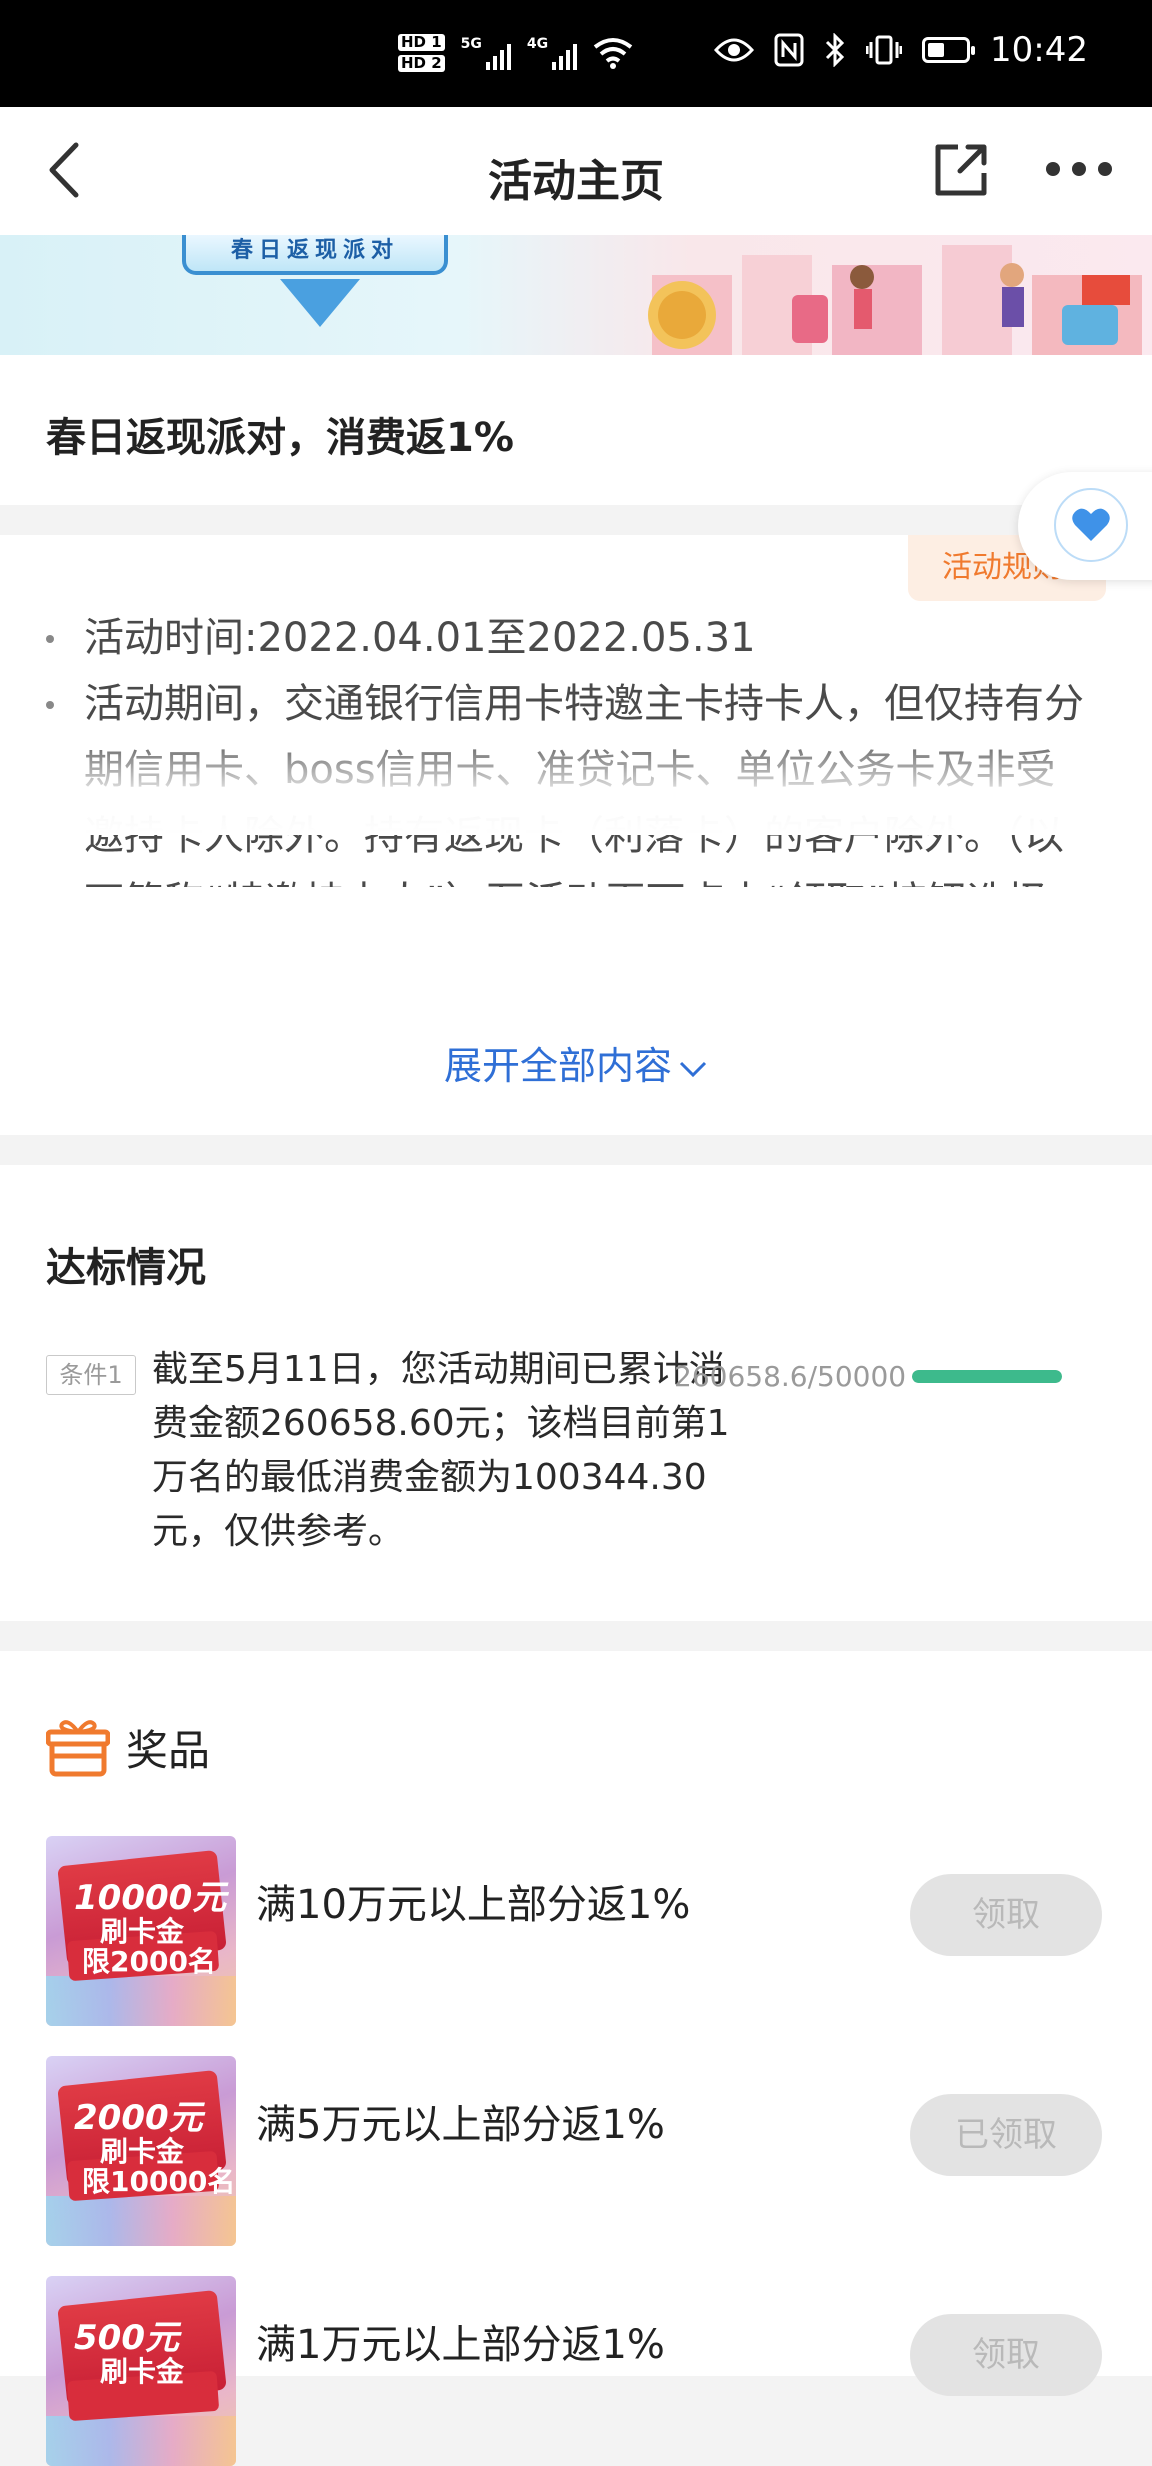 This screenshot has width=1152, height=2466. I want to click on prize-image-sub1: 刷卡金, so click(142, 2371).